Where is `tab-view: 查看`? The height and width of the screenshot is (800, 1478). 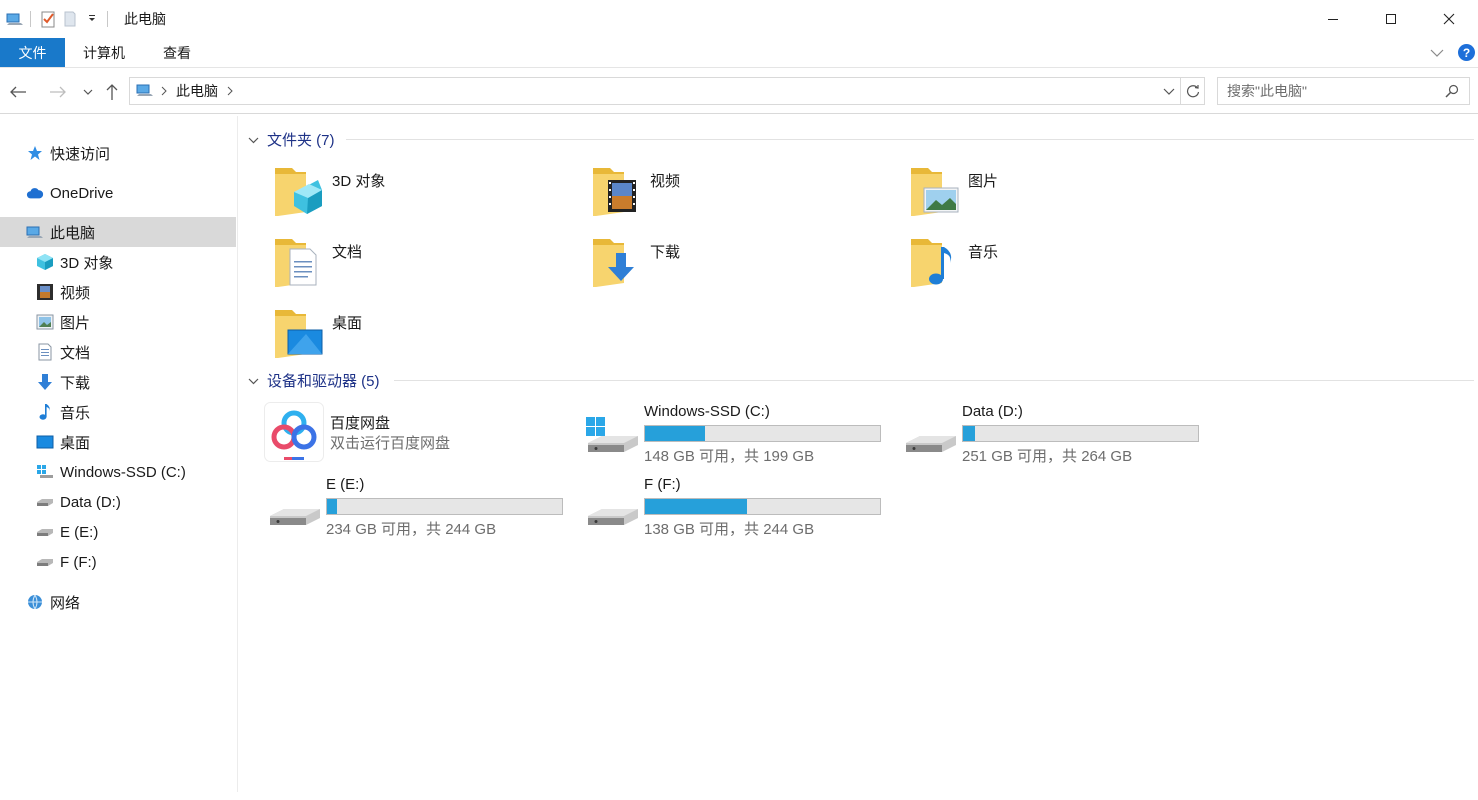
tab-view: 查看 is located at coordinates (177, 52).